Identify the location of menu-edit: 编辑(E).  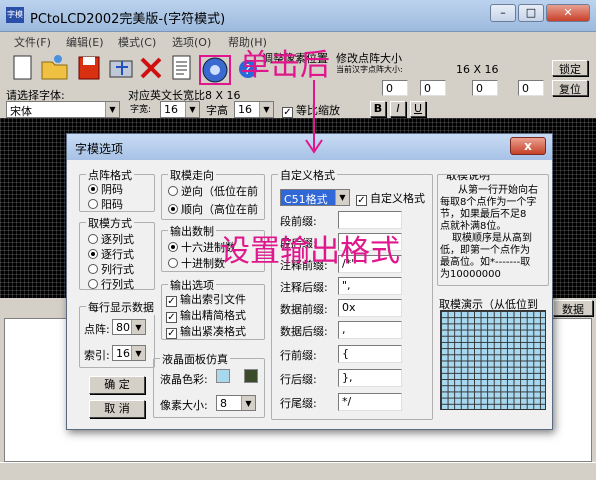
(85, 42).